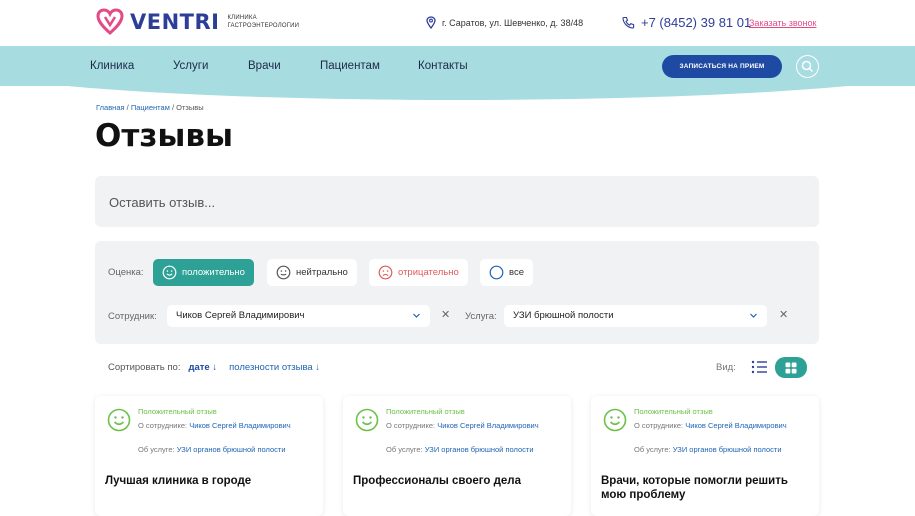 This screenshot has height=516, width=915. Describe the element at coordinates (457, 93) in the screenshot. I see `nav-curve` at that location.